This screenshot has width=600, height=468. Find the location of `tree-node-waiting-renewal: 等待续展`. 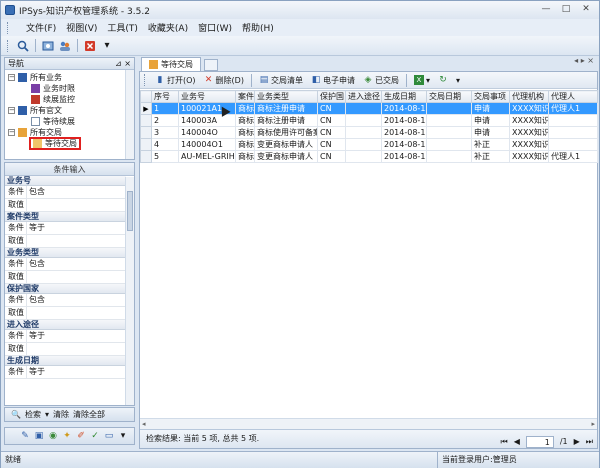

tree-node-waiting-renewal: 等待续展 is located at coordinates (69, 121).